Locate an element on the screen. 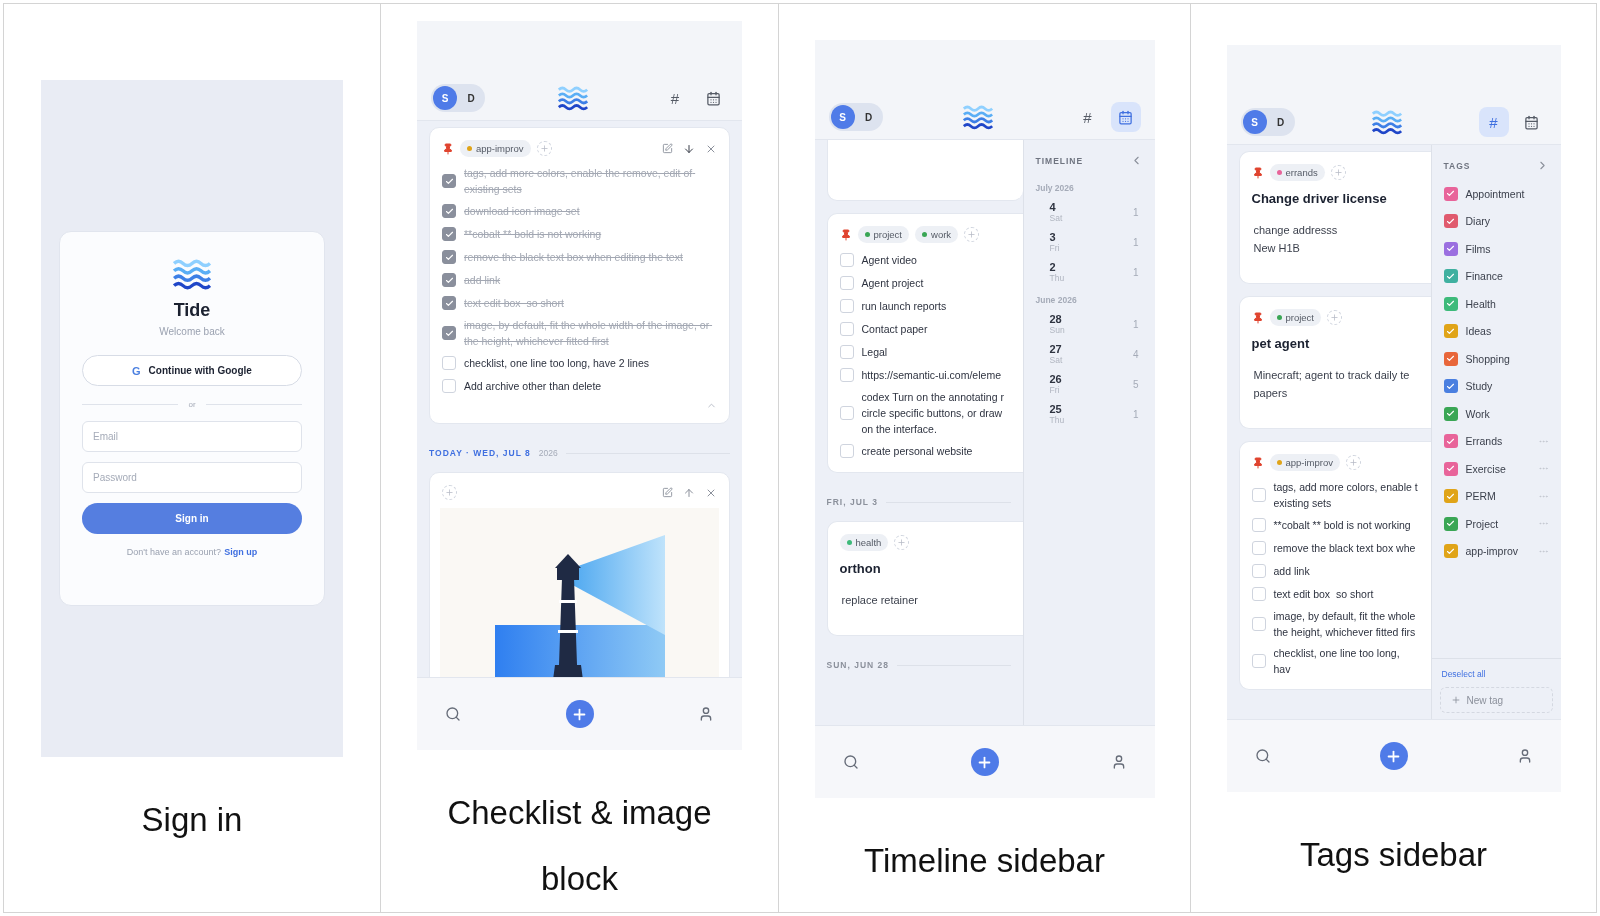  day-number: 2 is located at coordinates (1057, 267).